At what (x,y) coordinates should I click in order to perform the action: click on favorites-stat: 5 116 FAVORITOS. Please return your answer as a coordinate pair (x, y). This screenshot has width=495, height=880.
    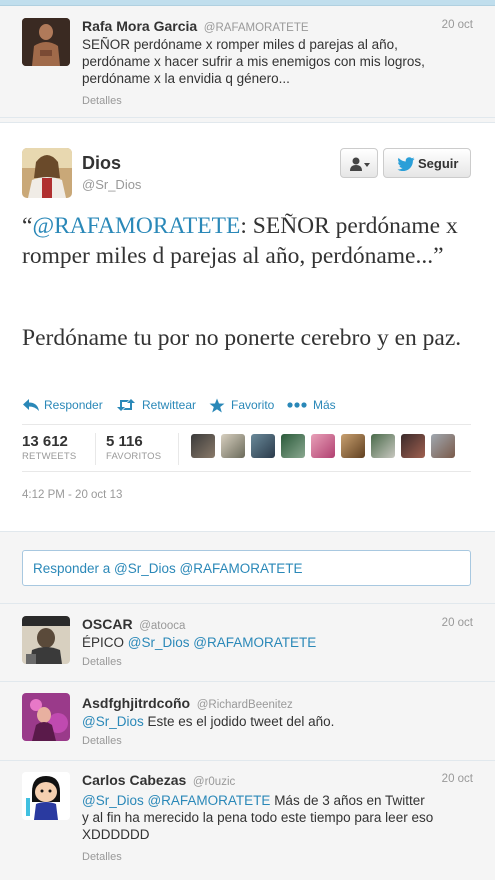
    Looking at the image, I should click on (133, 447).